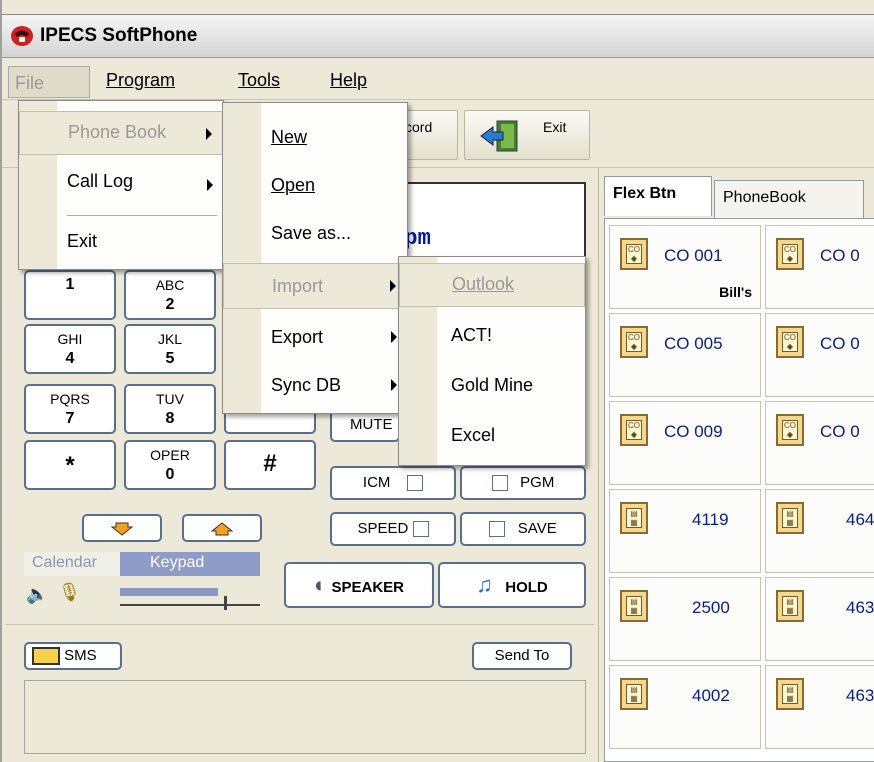  What do you see at coordinates (70, 295) in the screenshot?
I see `key-1: 1` at bounding box center [70, 295].